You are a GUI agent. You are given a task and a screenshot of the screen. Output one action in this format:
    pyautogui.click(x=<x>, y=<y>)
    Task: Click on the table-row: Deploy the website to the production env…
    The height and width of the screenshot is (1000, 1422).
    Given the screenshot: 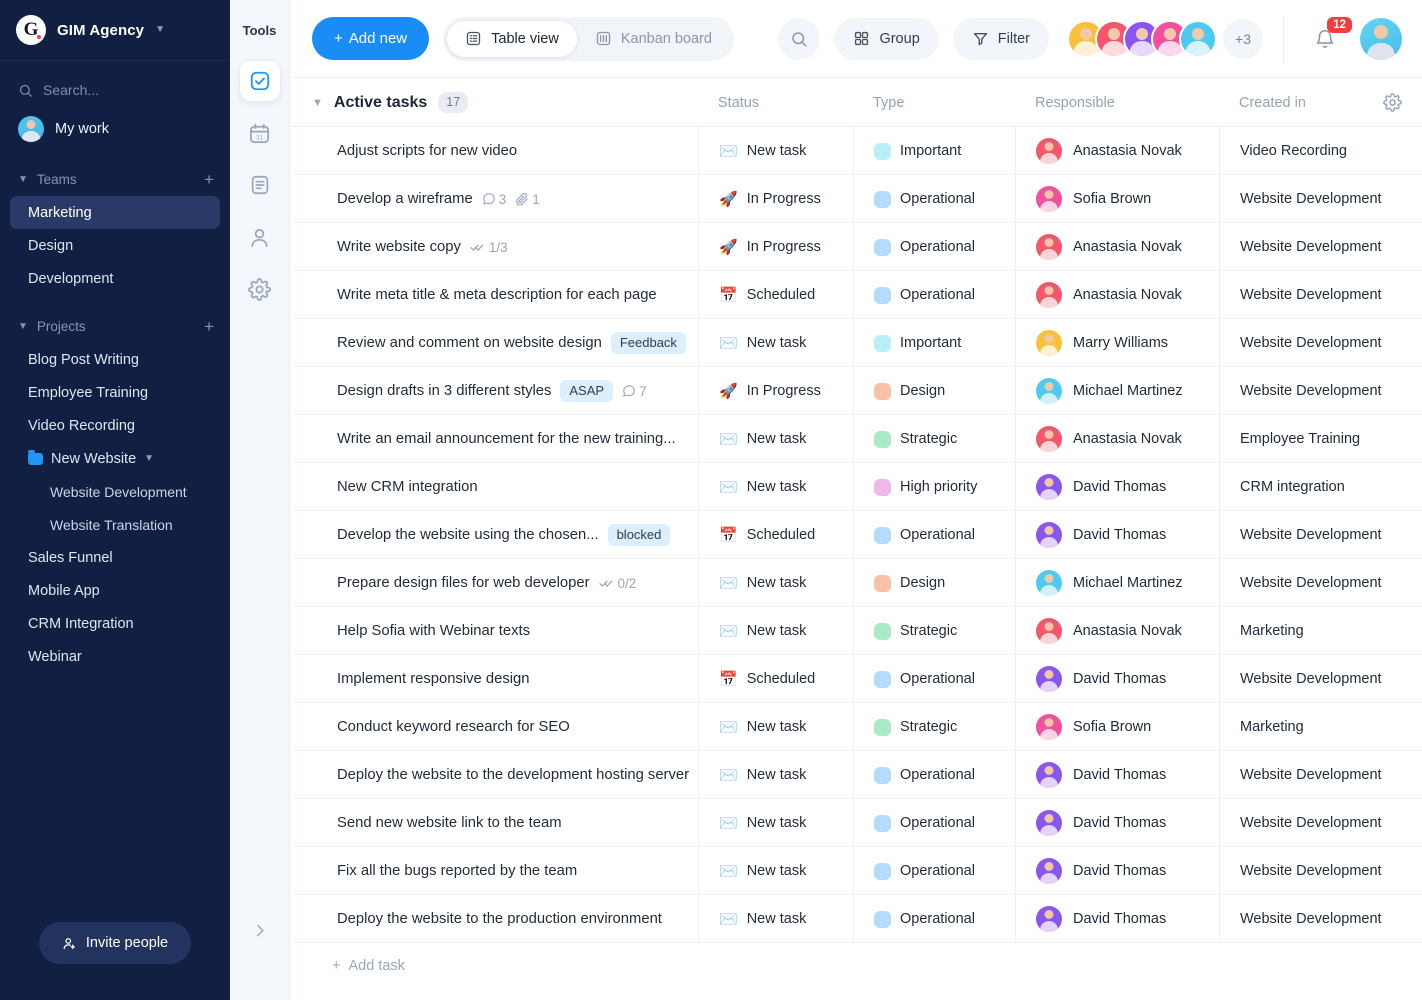 What is the action you would take?
    pyautogui.click(x=856, y=919)
    